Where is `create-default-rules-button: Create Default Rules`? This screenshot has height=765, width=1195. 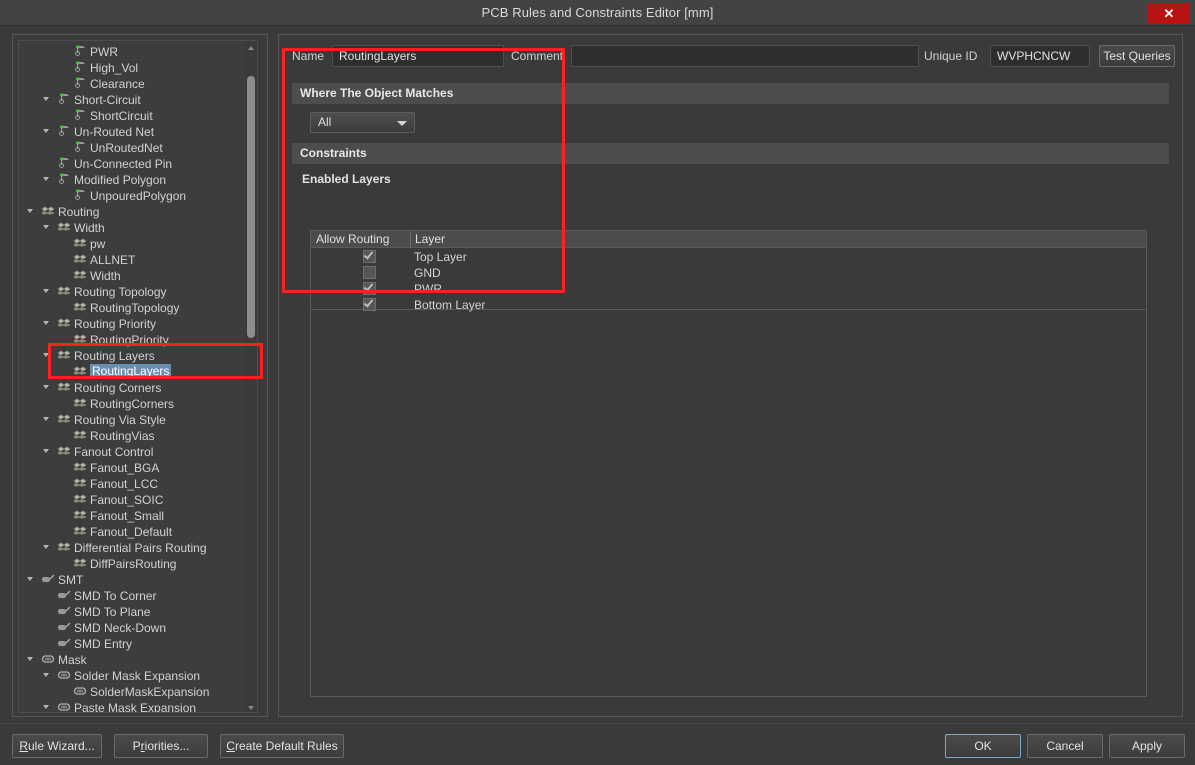 create-default-rules-button: Create Default Rules is located at coordinates (282, 746).